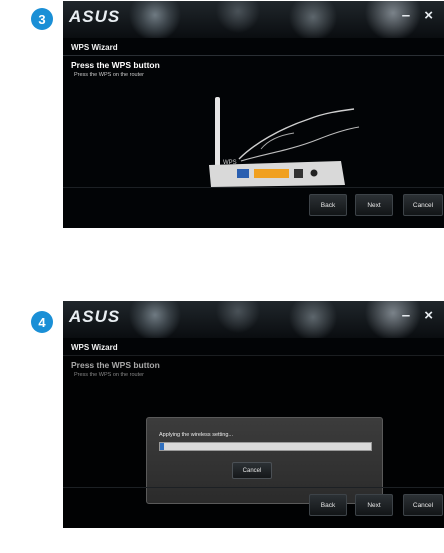  What do you see at coordinates (277, 141) in the screenshot?
I see `hand-detail` at bounding box center [277, 141].